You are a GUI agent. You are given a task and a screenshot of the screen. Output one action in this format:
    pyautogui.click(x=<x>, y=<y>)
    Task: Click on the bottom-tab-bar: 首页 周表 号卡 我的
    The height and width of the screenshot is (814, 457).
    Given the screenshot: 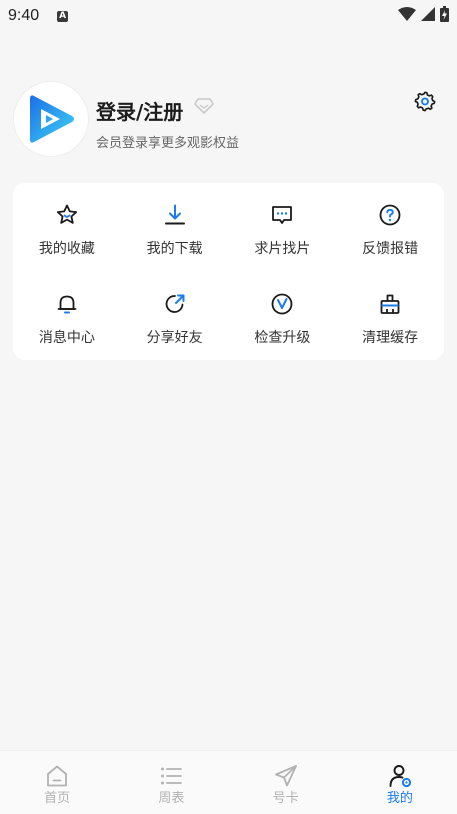 What is the action you would take?
    pyautogui.click(x=228, y=782)
    